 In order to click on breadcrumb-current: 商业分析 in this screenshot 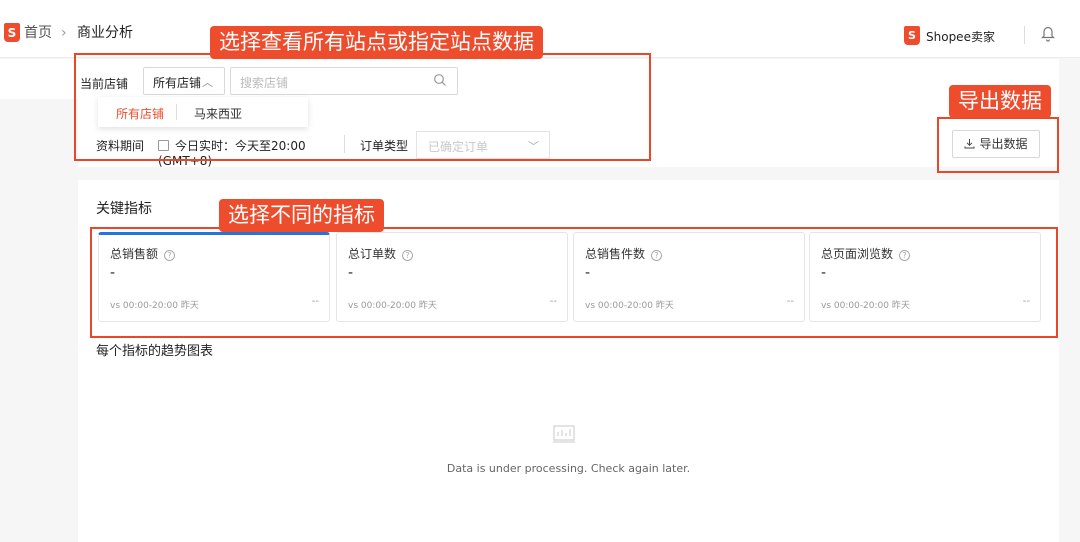, I will do `click(105, 33)`.